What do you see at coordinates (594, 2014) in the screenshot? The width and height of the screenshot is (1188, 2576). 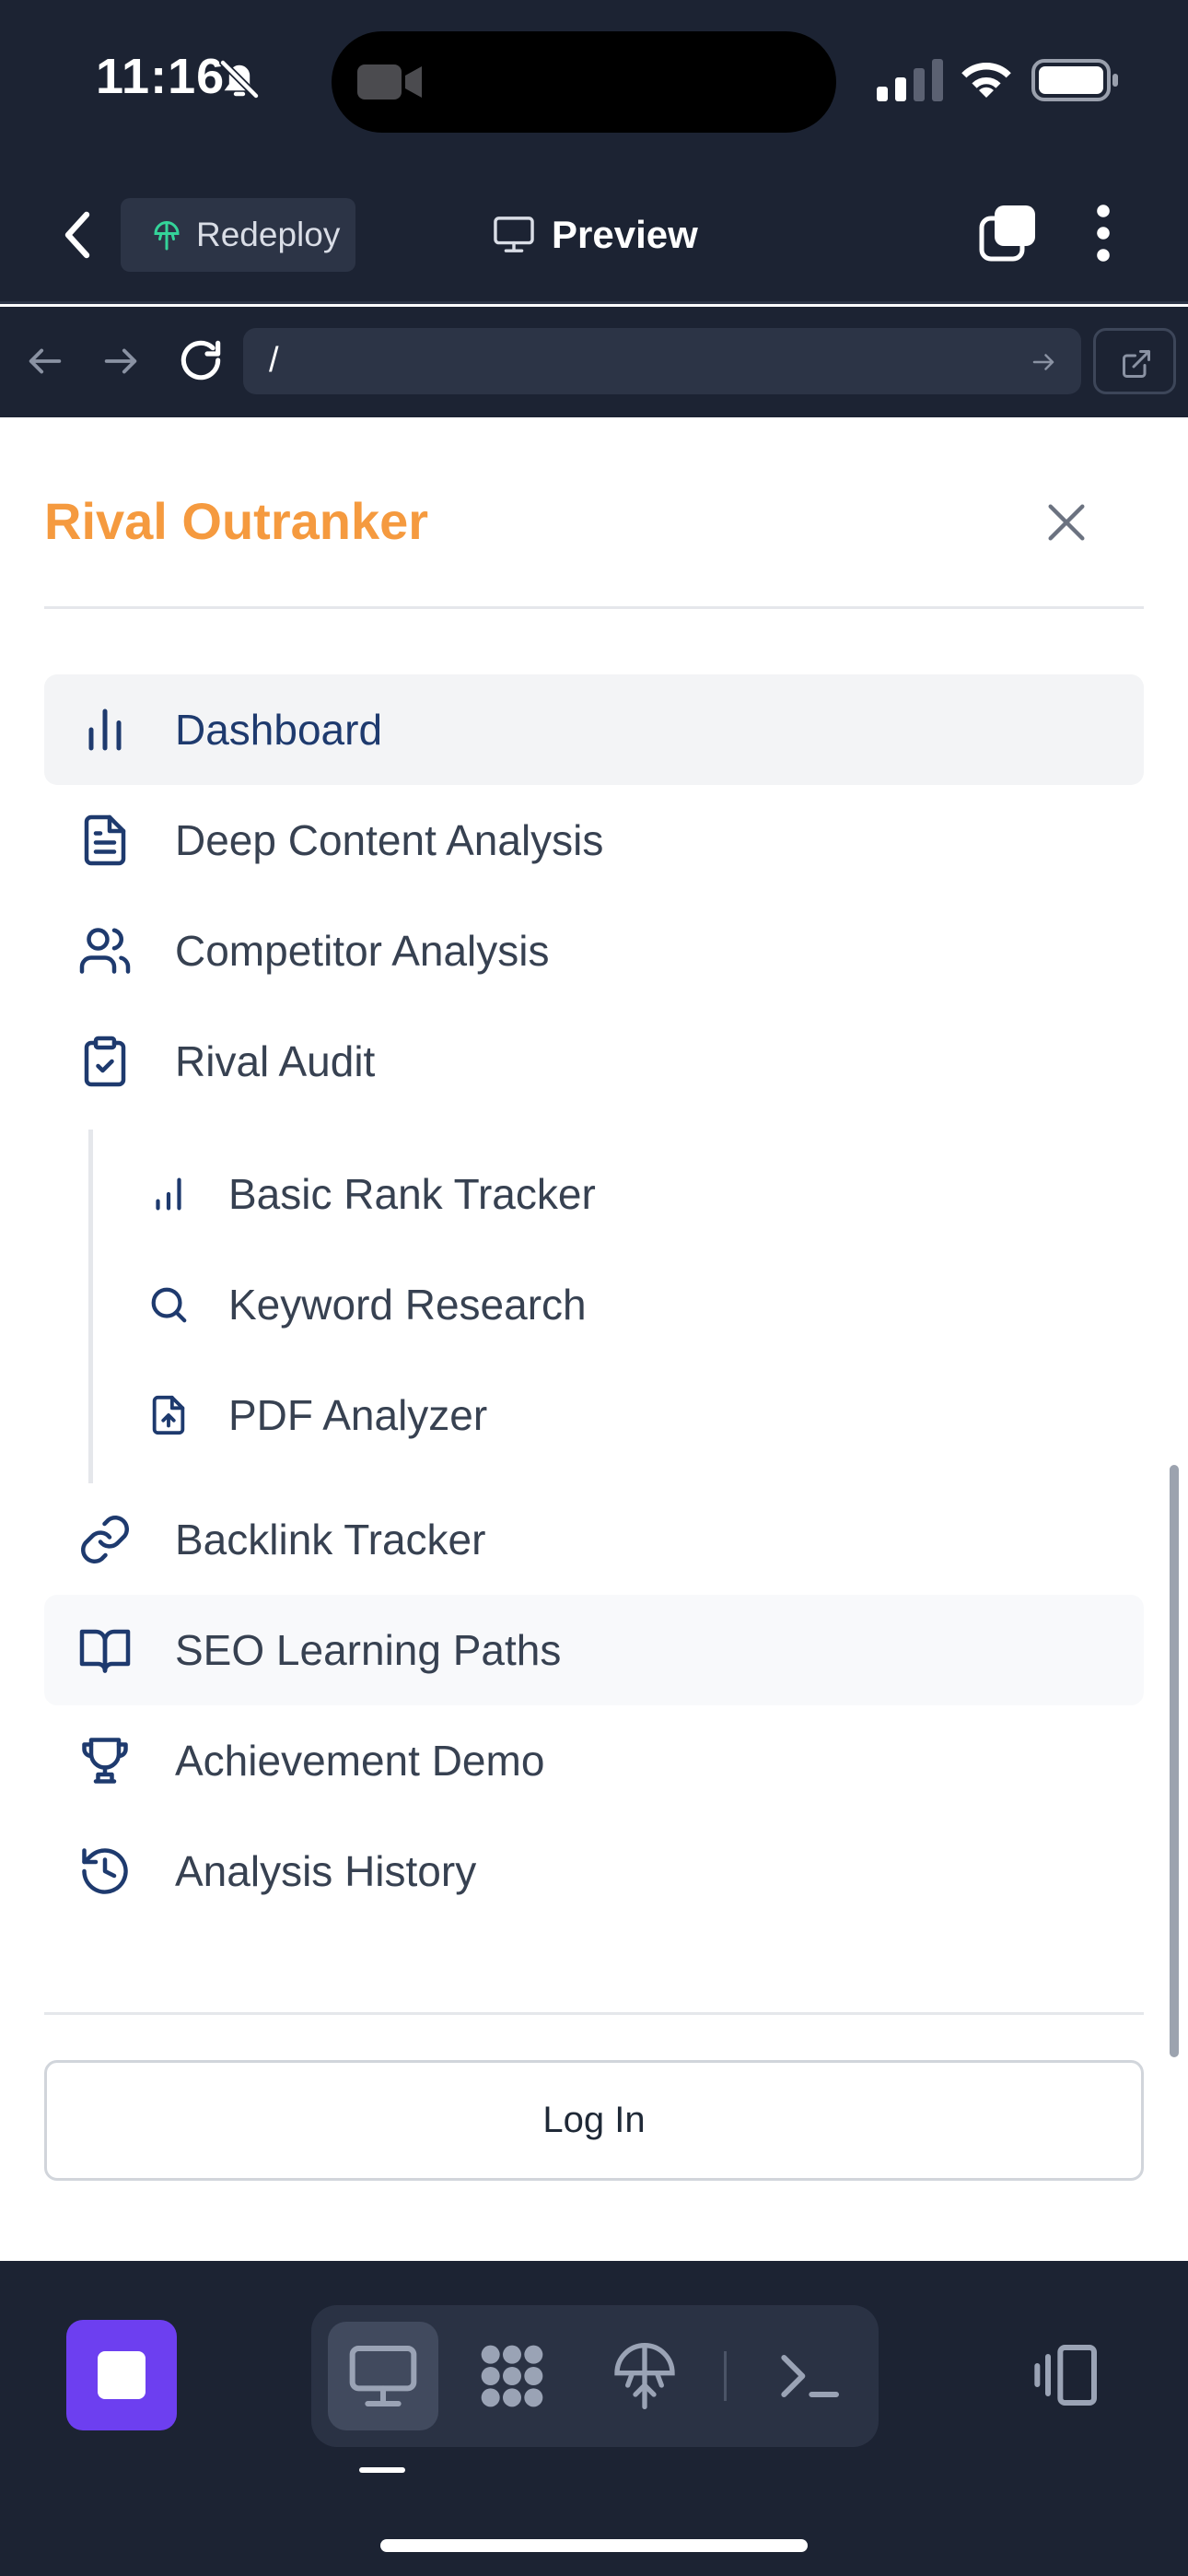 I see `menu-divider-bottom` at bounding box center [594, 2014].